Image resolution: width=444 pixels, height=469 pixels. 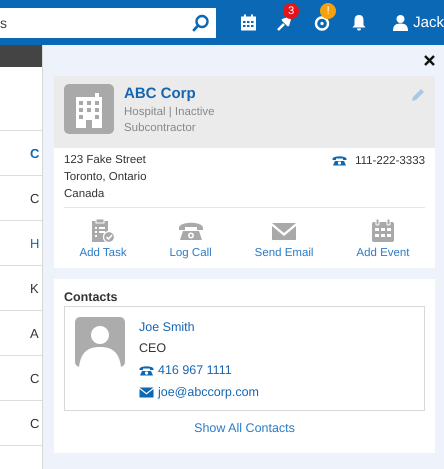 What do you see at coordinates (34, 333) in the screenshot?
I see `list-item: A` at bounding box center [34, 333].